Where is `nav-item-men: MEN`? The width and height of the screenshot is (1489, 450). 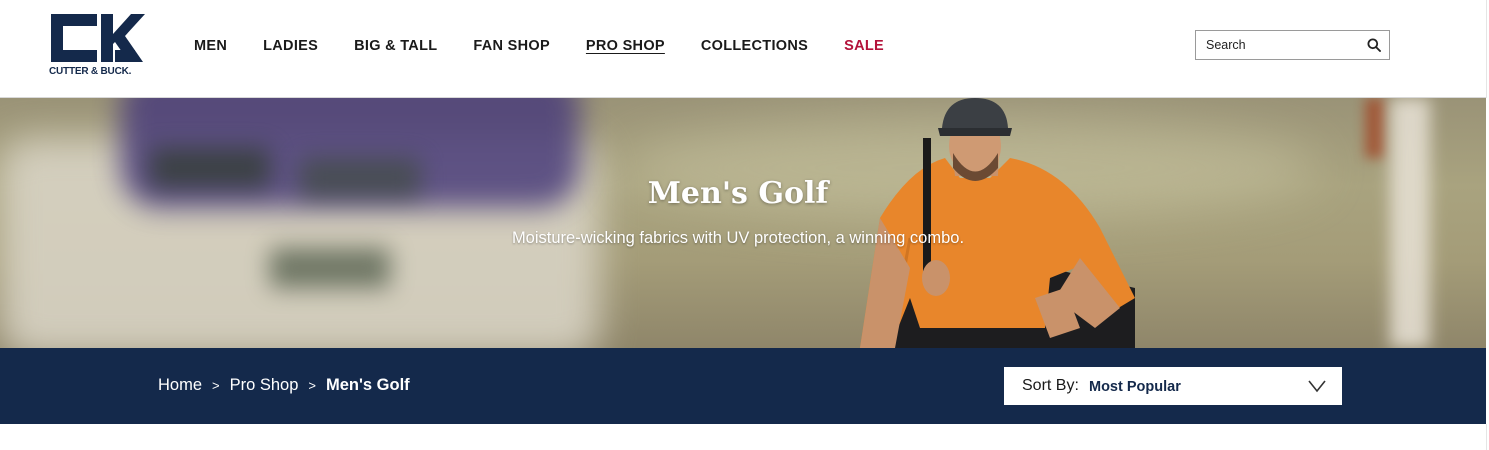 nav-item-men: MEN is located at coordinates (210, 46).